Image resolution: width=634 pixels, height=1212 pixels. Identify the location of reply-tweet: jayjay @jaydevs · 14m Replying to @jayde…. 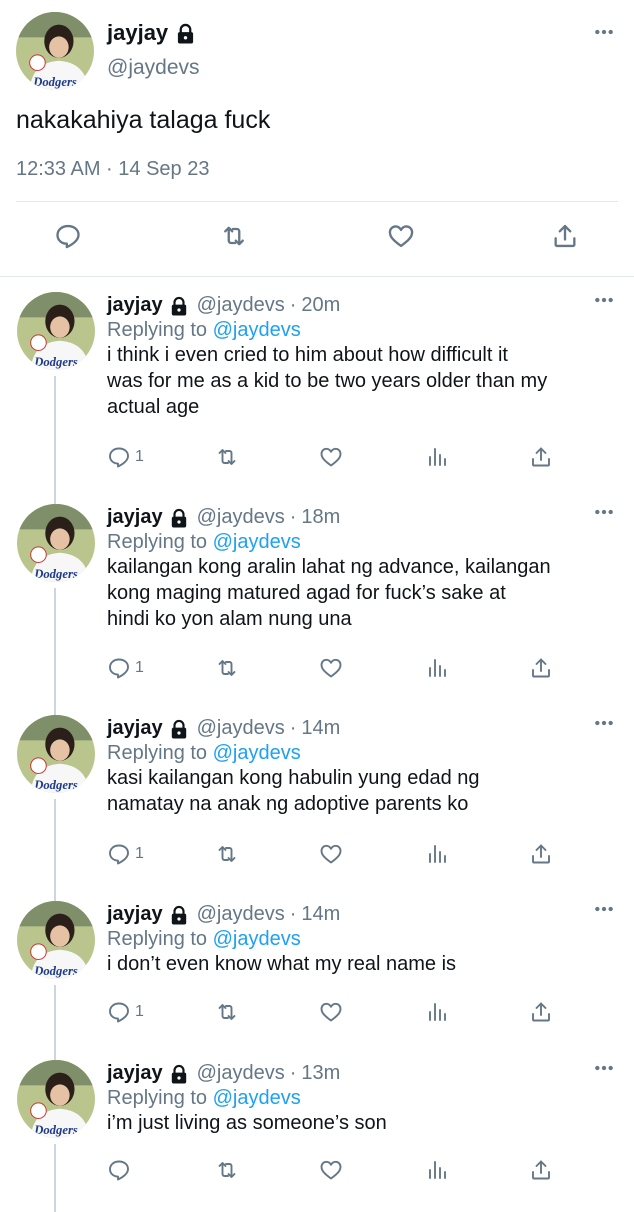
(317, 974).